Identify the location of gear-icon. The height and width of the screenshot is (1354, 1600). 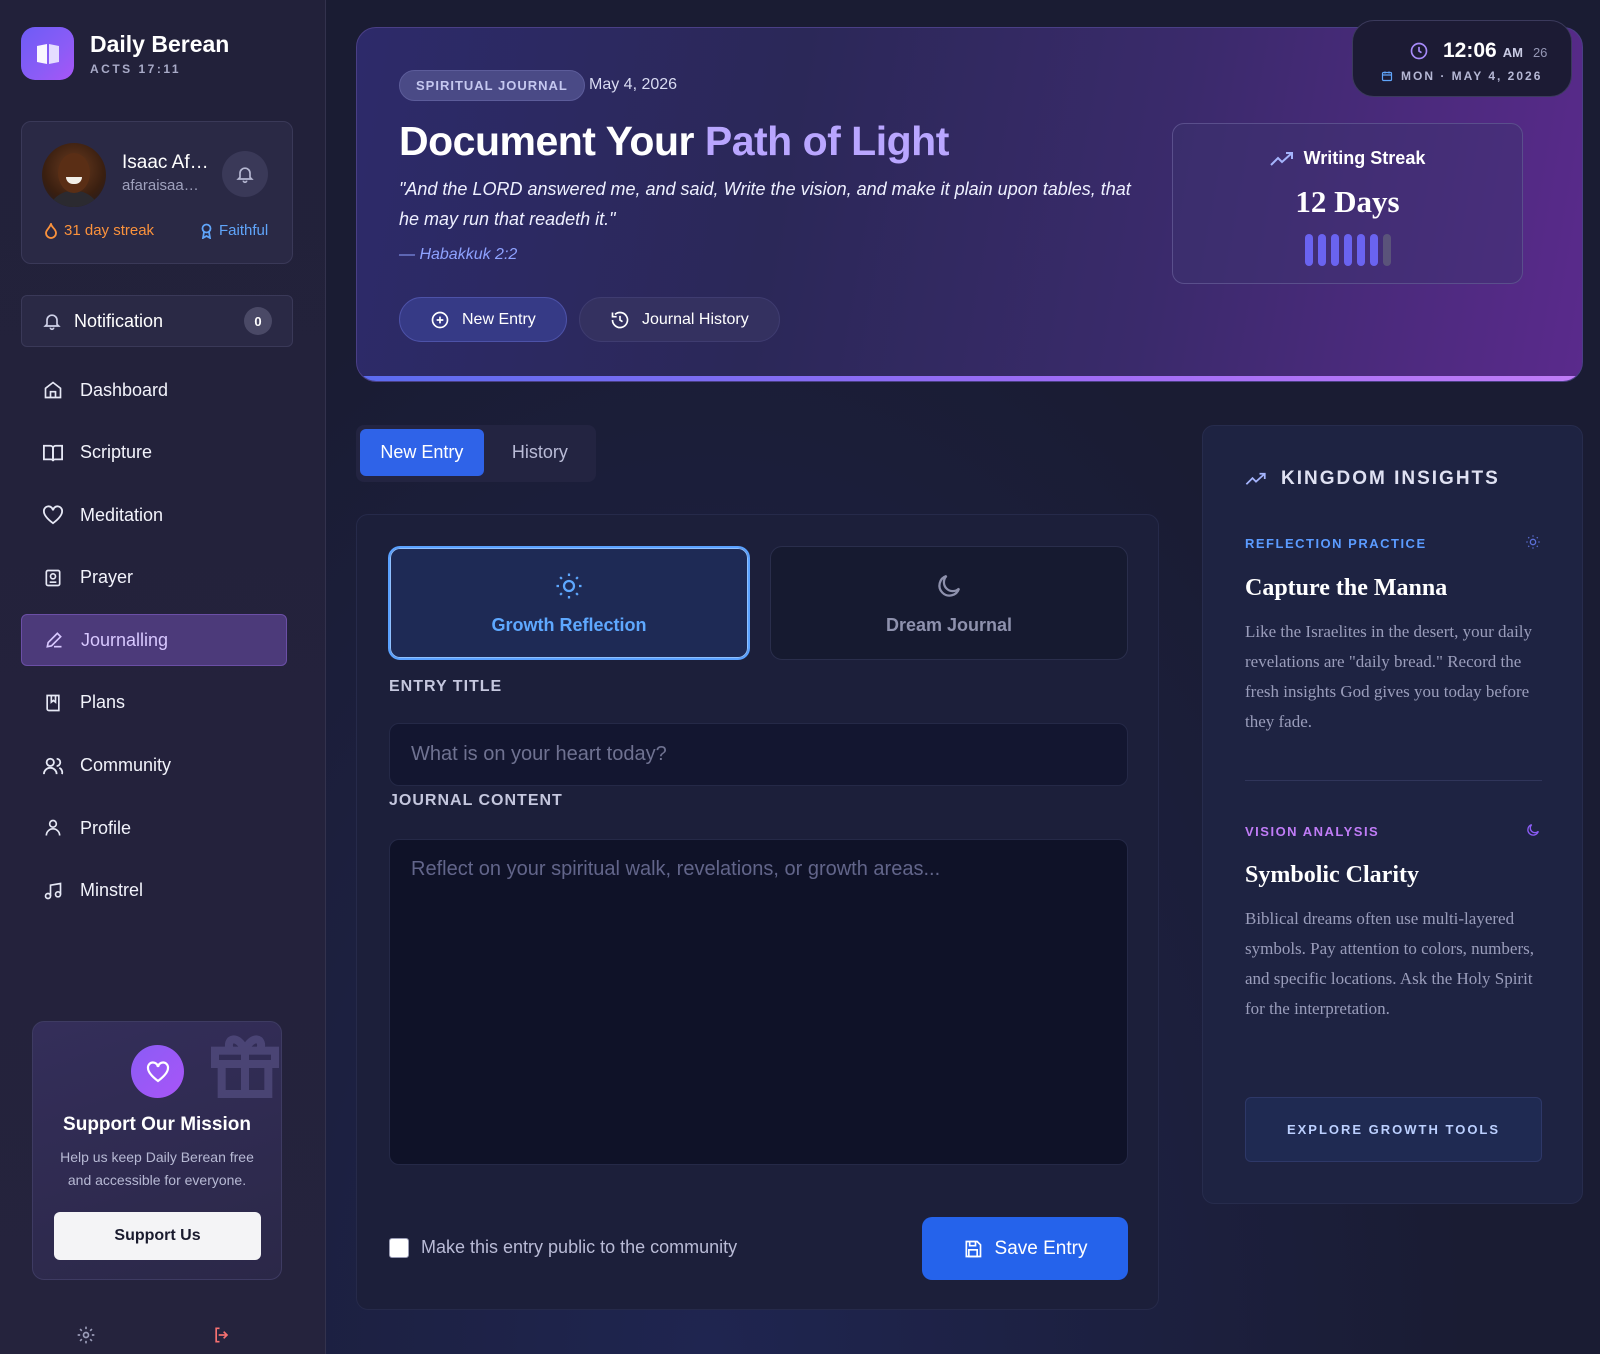
(86, 1337).